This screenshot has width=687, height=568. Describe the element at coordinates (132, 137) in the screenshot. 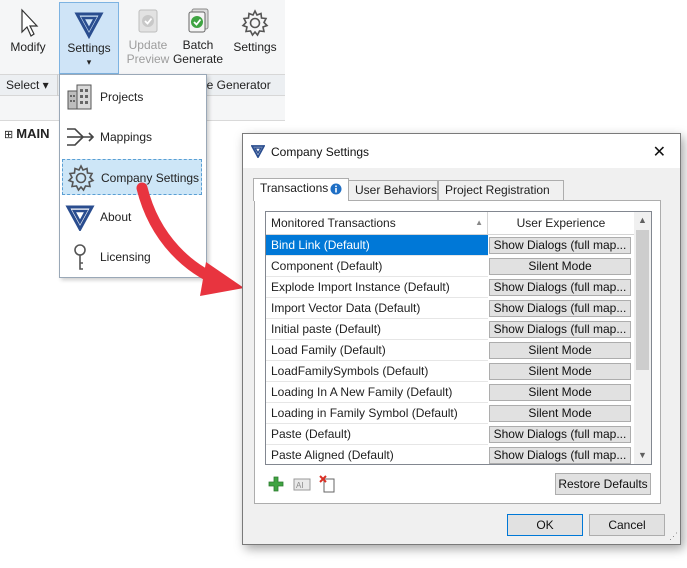

I see `menu-item-mappings: Mappings` at that location.